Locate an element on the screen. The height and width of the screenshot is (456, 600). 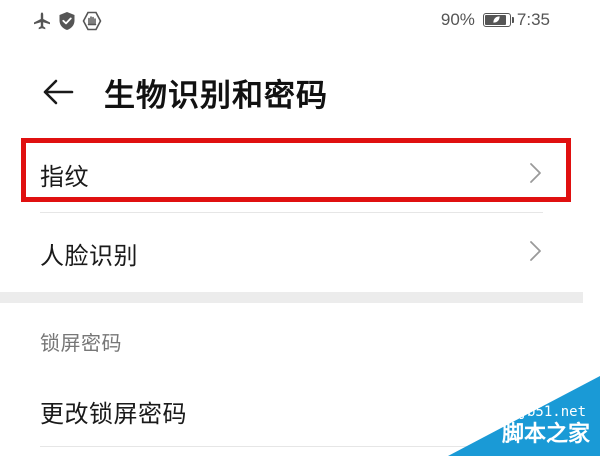
arrow-left-icon is located at coordinates (58, 92).